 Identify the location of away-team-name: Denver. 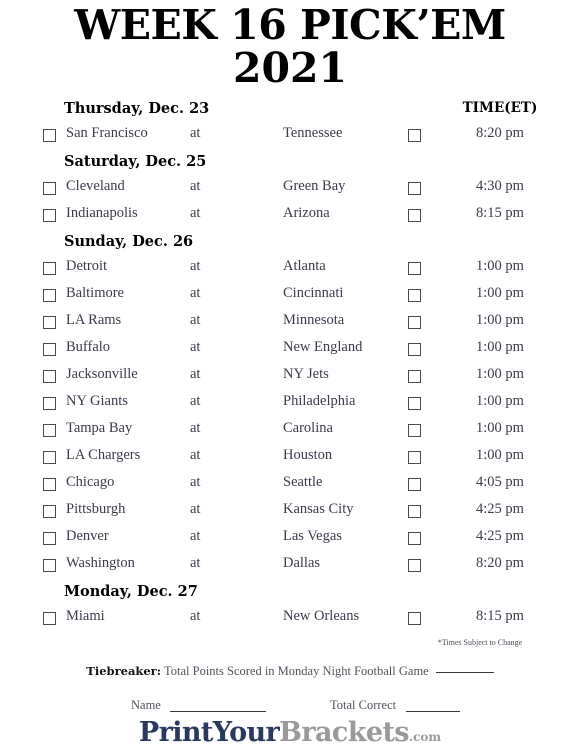
(87, 536).